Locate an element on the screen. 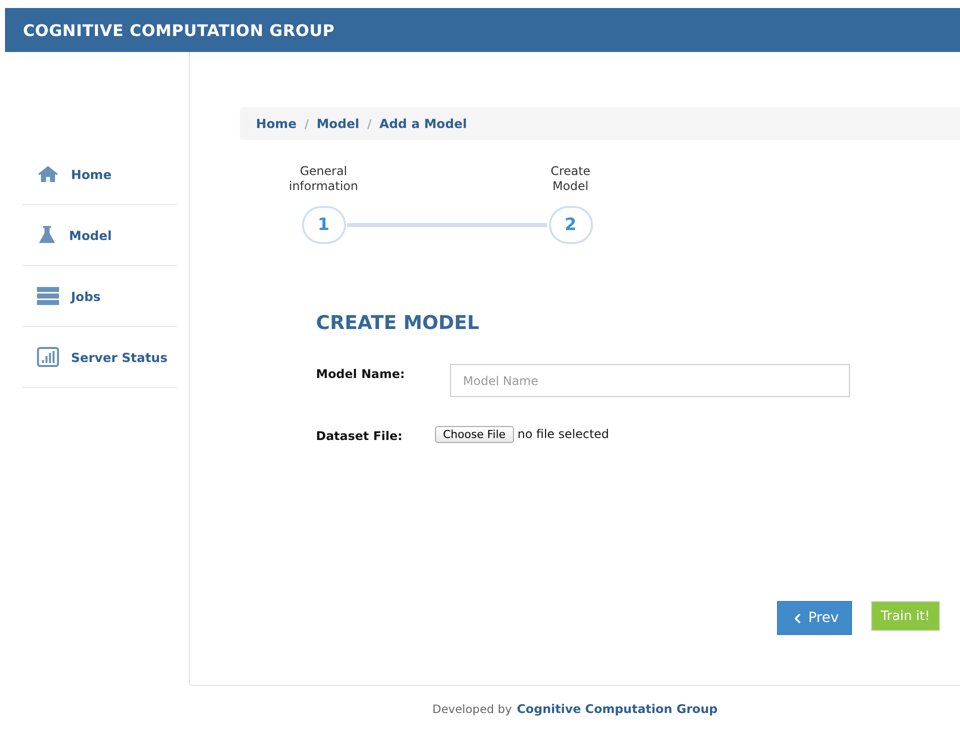  sidebar-item: Model is located at coordinates (99, 235).